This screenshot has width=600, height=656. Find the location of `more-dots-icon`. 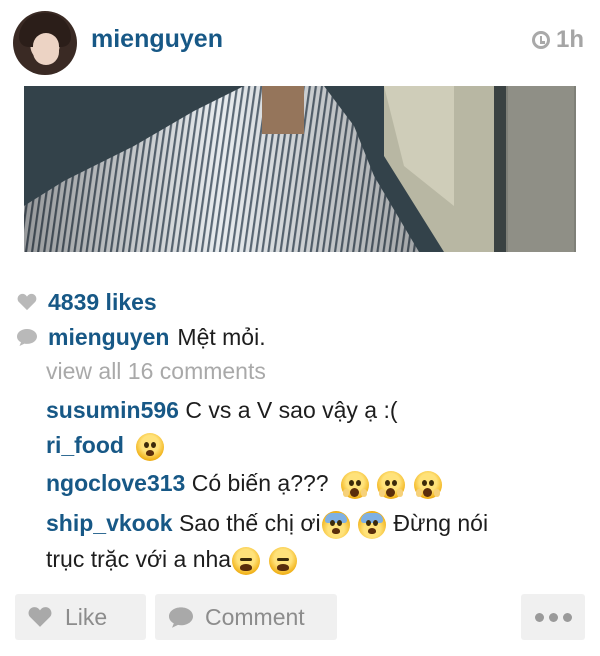

more-dots-icon is located at coordinates (553, 617).